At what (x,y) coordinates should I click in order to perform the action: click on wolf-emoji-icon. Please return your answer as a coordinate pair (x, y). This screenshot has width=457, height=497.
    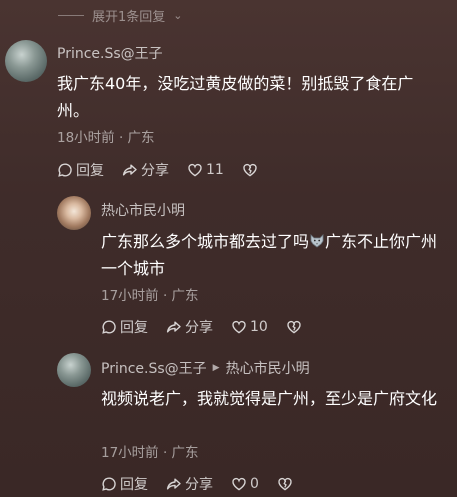
    Looking at the image, I should click on (317, 238).